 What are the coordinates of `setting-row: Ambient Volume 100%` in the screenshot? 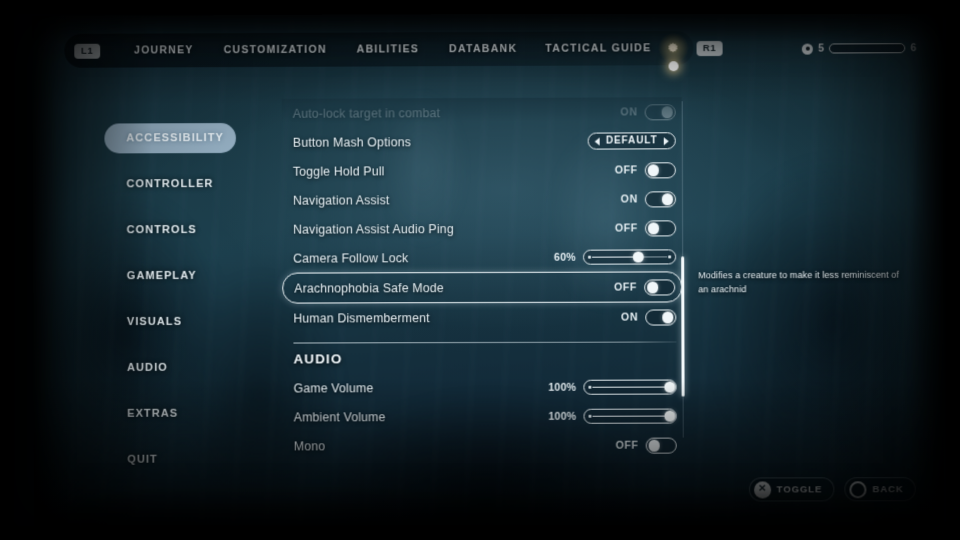 It's located at (483, 417).